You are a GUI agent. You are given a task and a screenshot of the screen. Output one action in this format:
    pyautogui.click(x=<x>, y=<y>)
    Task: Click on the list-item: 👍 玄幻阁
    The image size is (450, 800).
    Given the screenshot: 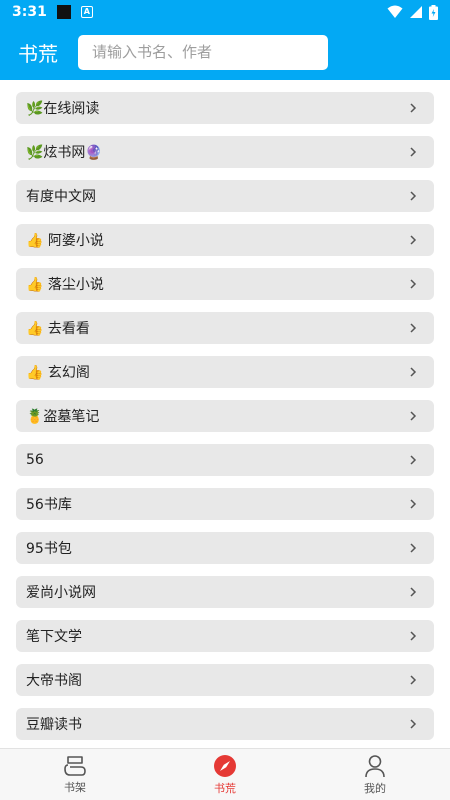 What is the action you would take?
    pyautogui.click(x=225, y=372)
    